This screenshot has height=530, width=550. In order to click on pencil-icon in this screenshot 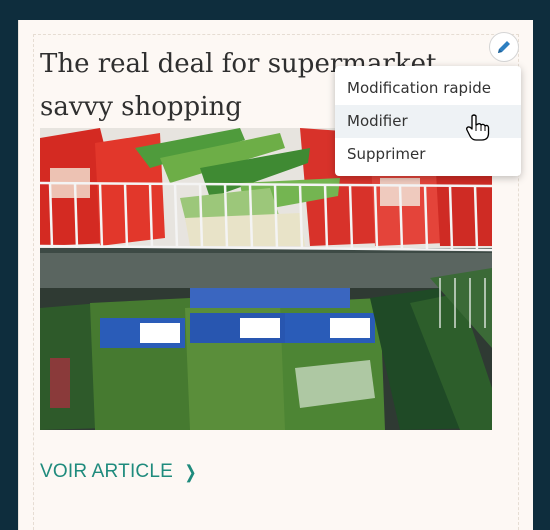, I will do `click(504, 47)`.